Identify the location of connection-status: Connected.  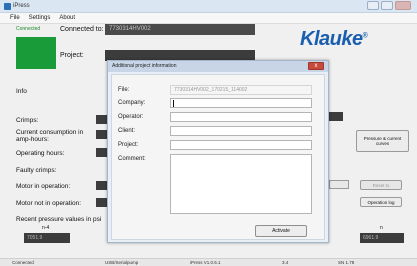
(28, 29).